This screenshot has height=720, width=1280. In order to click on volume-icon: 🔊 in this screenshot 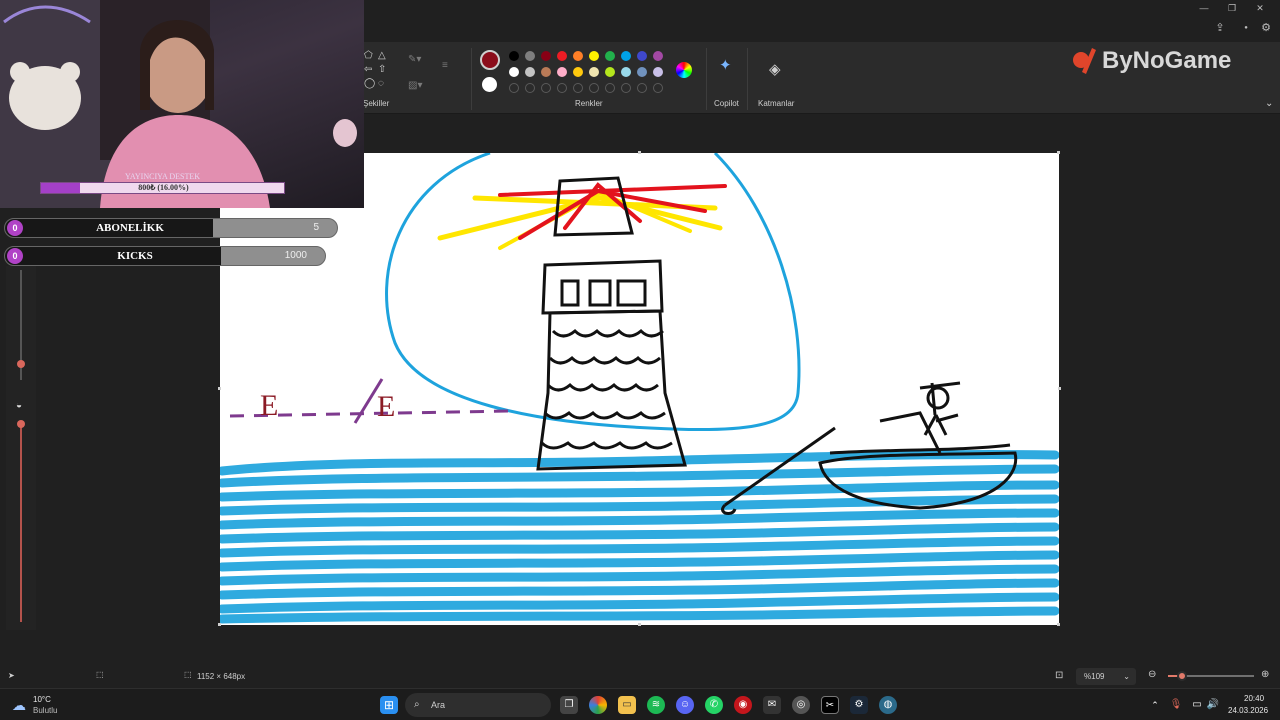, I will do `click(1213, 705)`.